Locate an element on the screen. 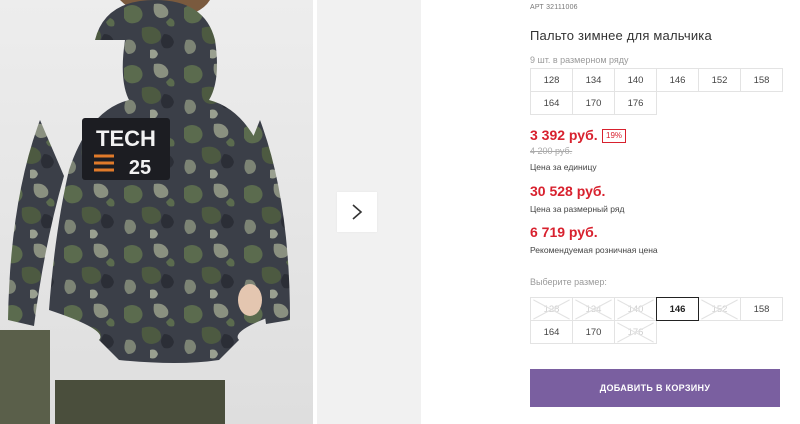 The image size is (800, 424). pack-size-cell: 146 is located at coordinates (677, 80).